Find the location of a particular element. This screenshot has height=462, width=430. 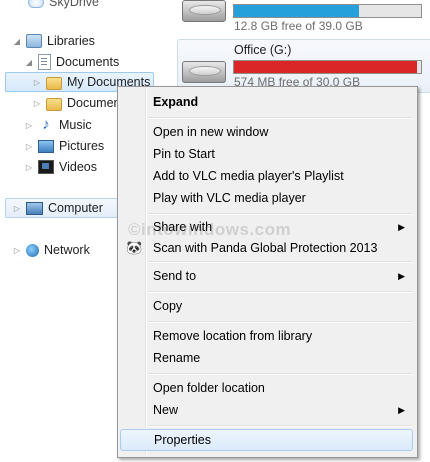

menu-item-label: Play with VLC media player is located at coordinates (229, 198).